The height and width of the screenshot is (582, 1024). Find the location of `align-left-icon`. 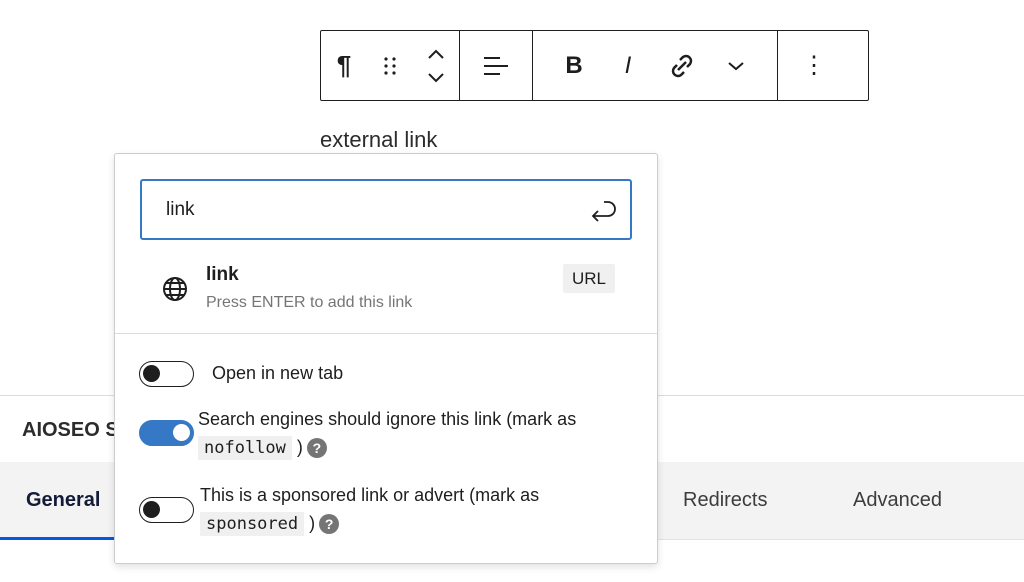

align-left-icon is located at coordinates (496, 65).